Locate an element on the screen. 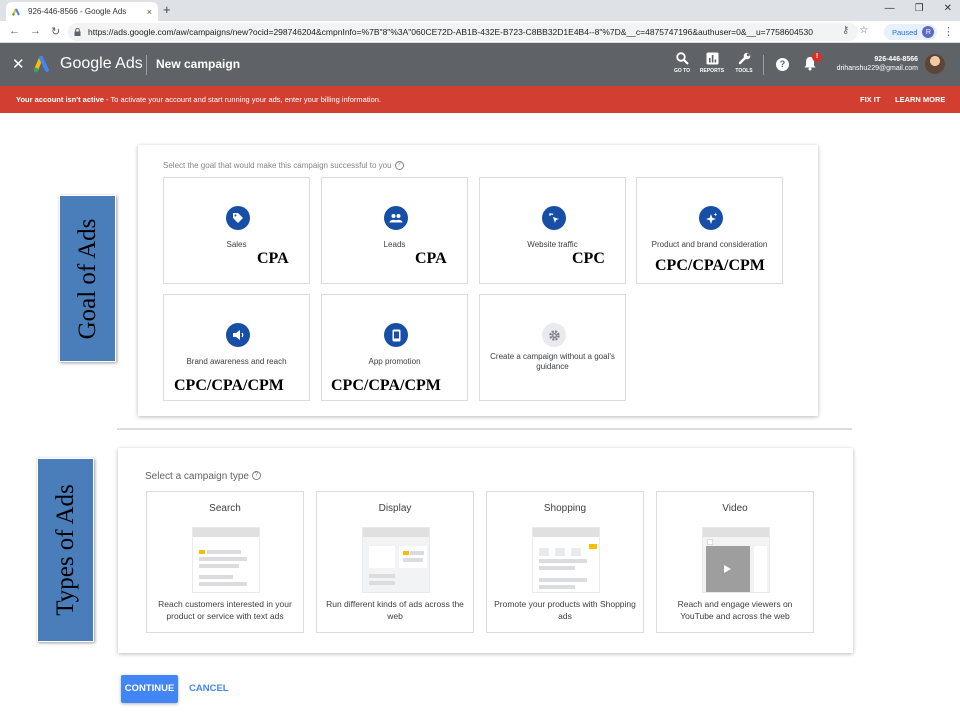 This screenshot has width=960, height=720. campaign-type-desc: Promote your products with Shopping ads is located at coordinates (565, 610).